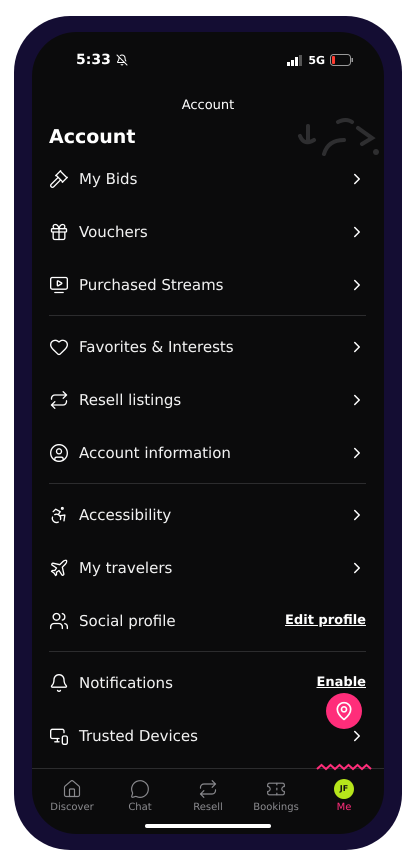  What do you see at coordinates (325, 620) in the screenshot?
I see `action-link: Edit profile` at bounding box center [325, 620].